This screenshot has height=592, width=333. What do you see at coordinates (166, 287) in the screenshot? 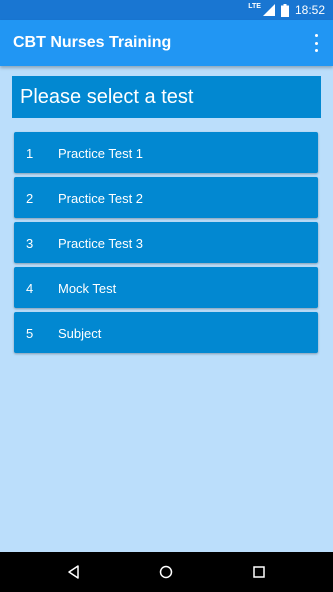
I see `test-item-mock: 4 Mock Test` at bounding box center [166, 287].